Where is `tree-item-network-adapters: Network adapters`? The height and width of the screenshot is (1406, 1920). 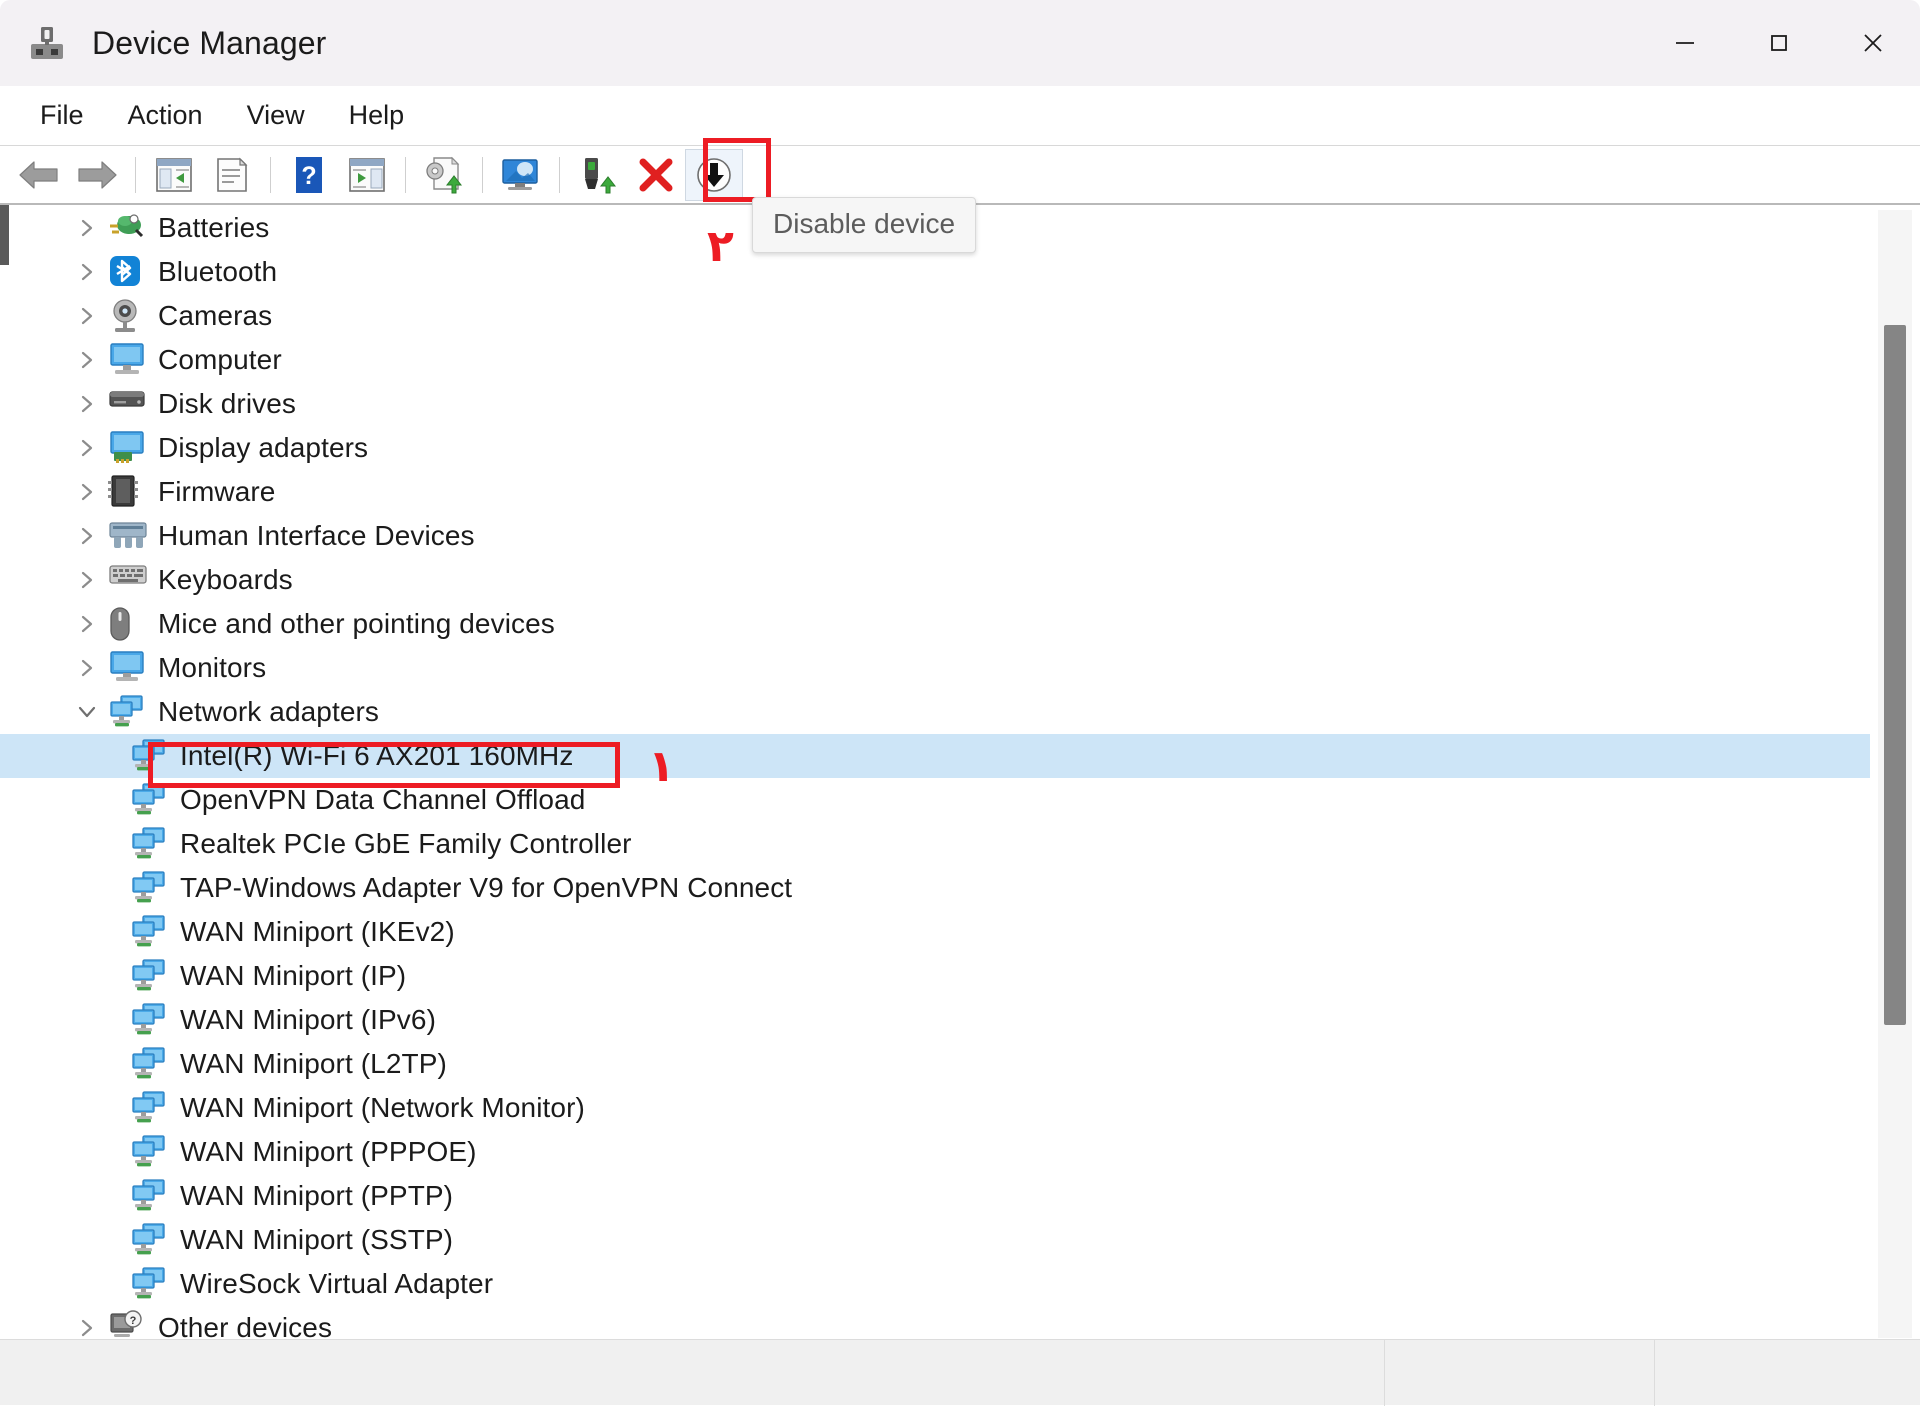
tree-item-network-adapters: Network adapters is located at coordinates (935, 712).